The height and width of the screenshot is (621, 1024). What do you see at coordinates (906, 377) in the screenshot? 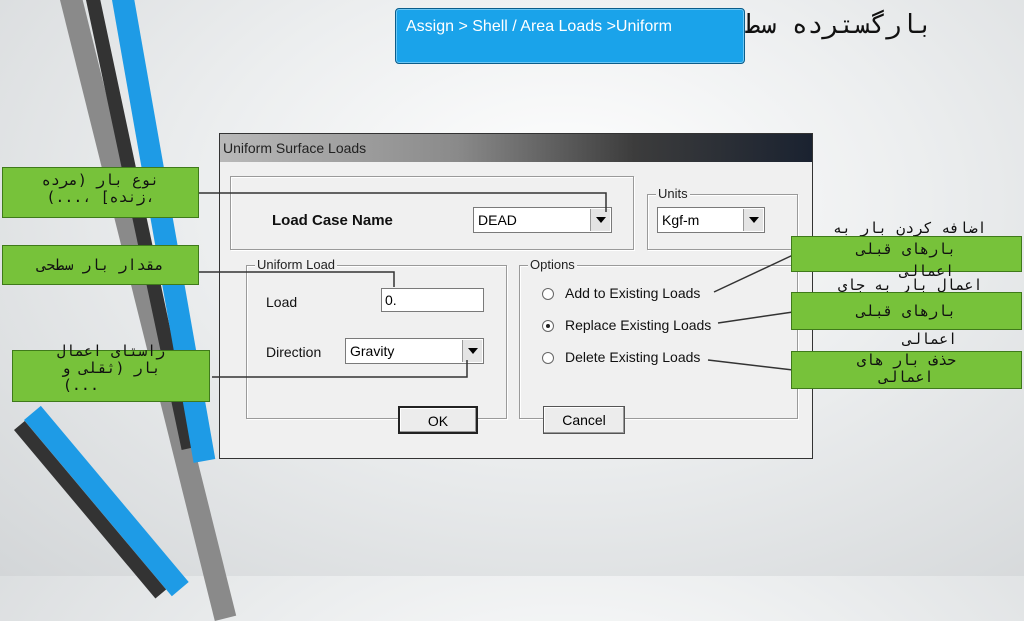
I see `note-delete-line2: اعمالی` at bounding box center [906, 377].